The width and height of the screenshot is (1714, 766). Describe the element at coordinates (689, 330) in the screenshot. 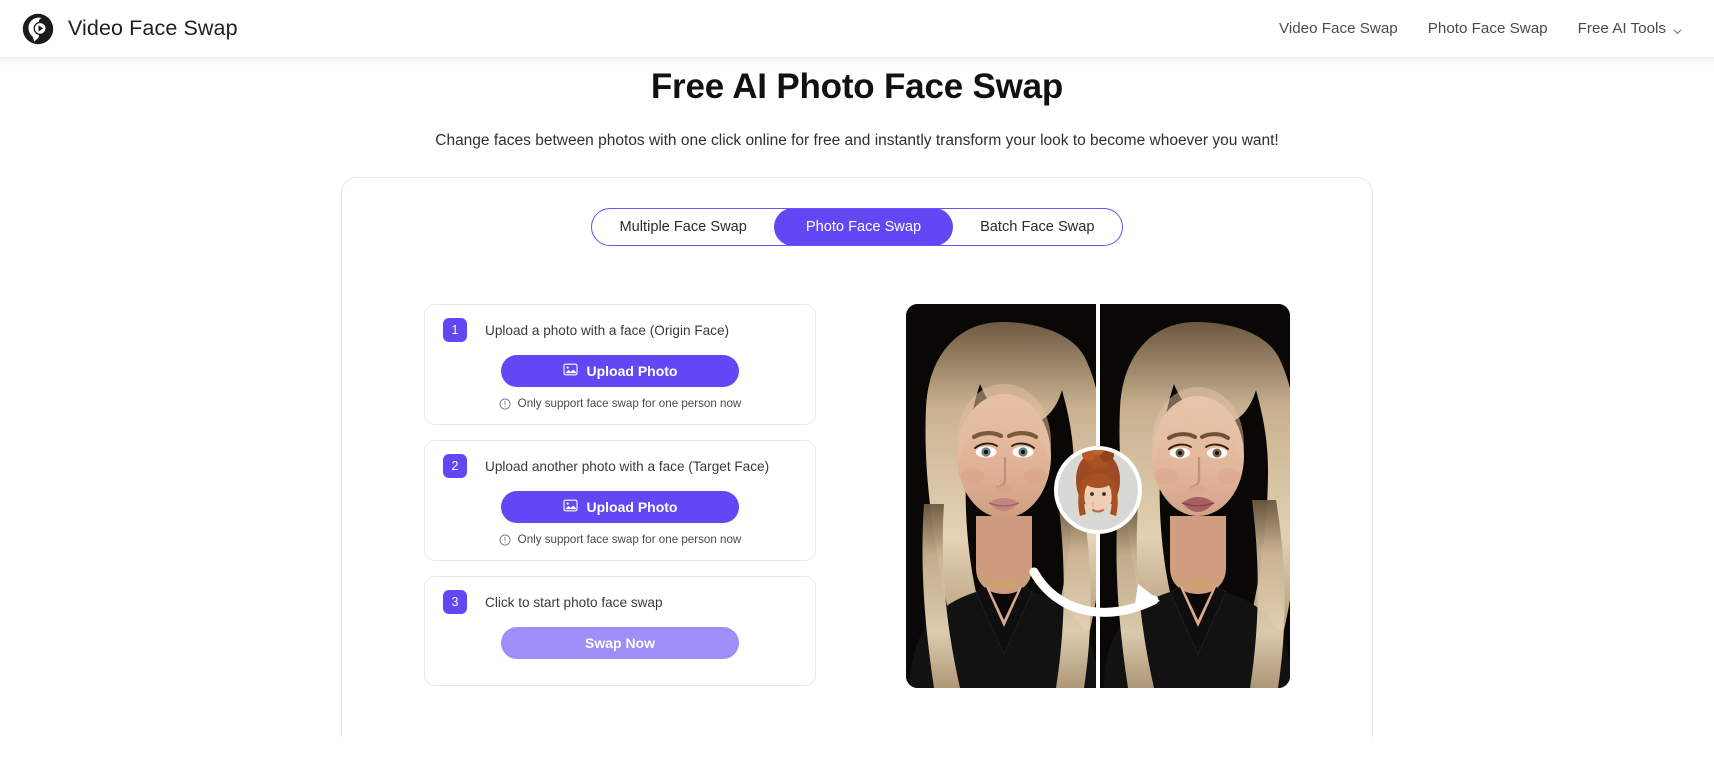

I see `step-label-note: (Origin Face)` at that location.